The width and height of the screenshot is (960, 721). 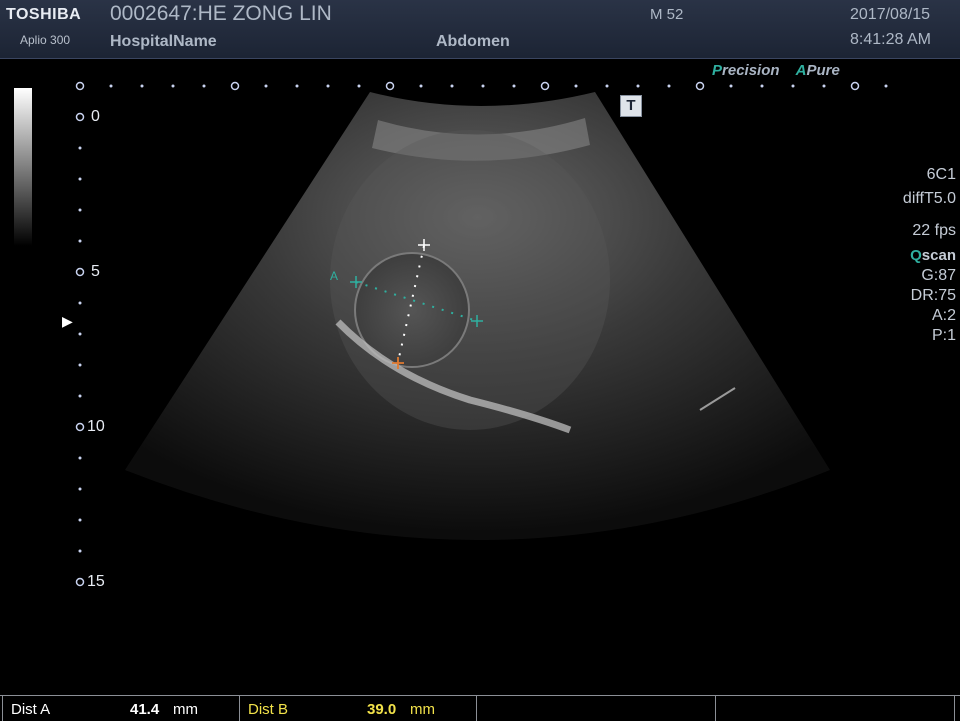 What do you see at coordinates (751, 70) in the screenshot?
I see `precision-label: recision` at bounding box center [751, 70].